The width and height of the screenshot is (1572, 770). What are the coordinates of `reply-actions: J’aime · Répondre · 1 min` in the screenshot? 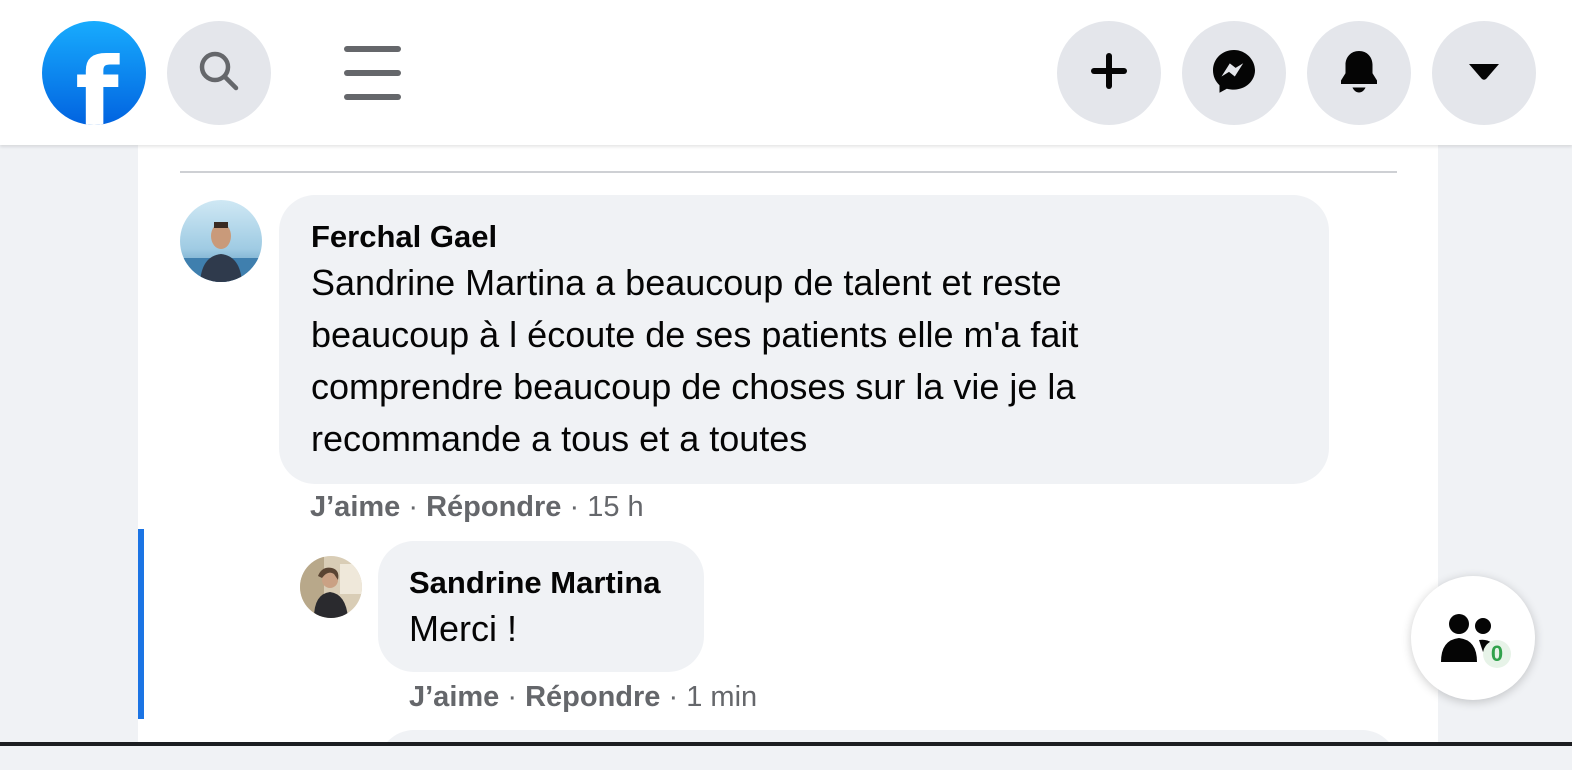 It's located at (583, 697).